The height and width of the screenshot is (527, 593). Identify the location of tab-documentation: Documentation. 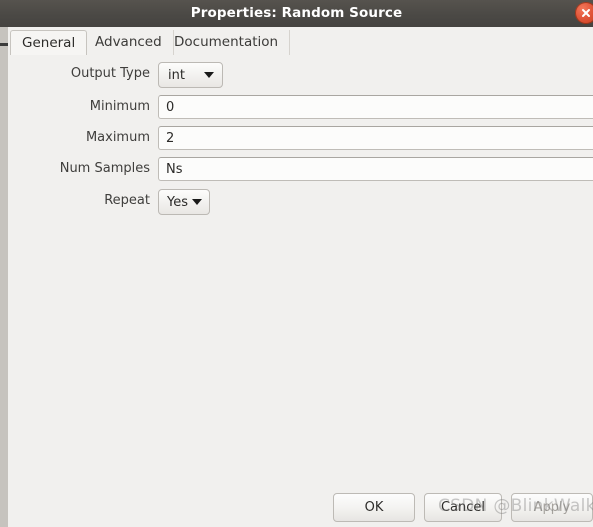
(227, 42).